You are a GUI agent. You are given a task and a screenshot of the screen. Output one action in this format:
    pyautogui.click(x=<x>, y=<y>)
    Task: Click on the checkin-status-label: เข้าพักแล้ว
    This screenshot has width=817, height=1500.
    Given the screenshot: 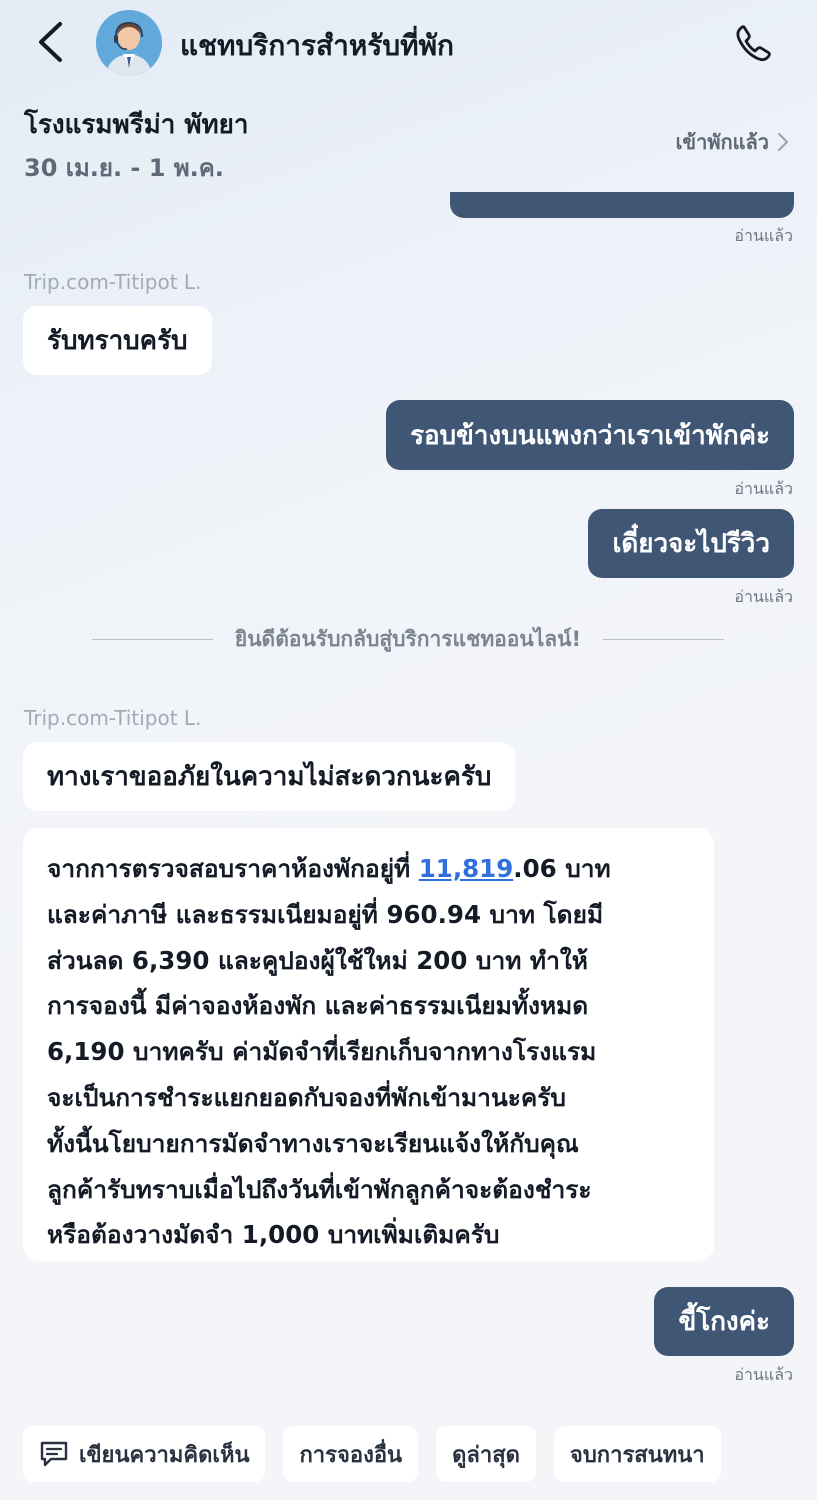 What is the action you would take?
    pyautogui.click(x=722, y=142)
    